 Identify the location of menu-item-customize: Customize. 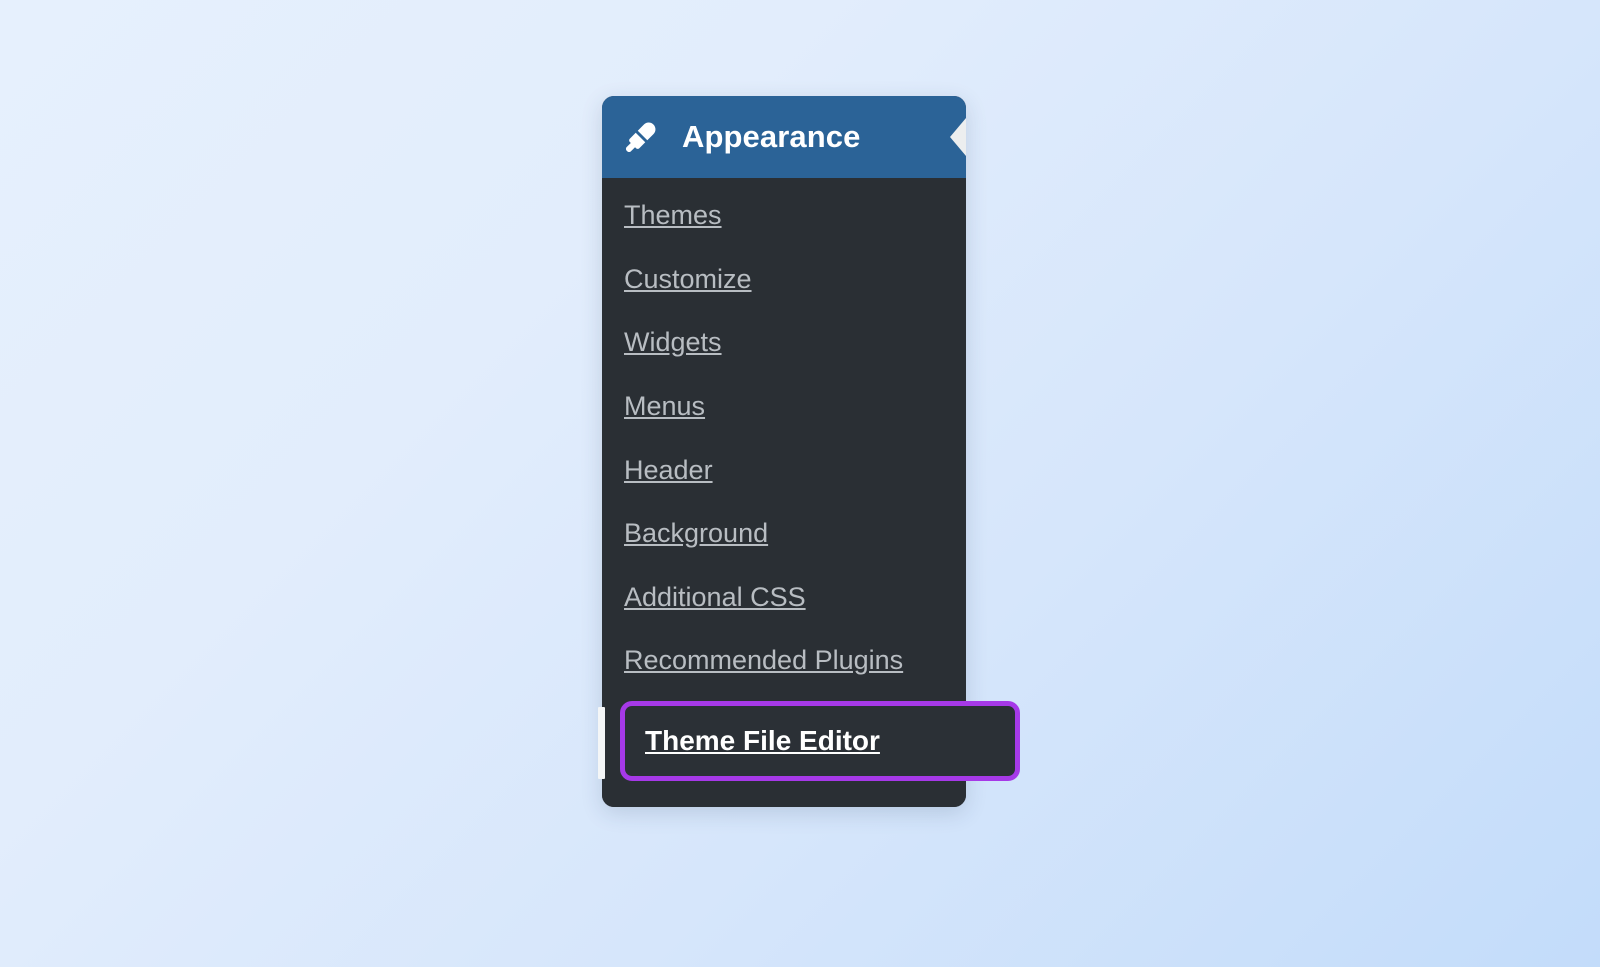
(784, 280).